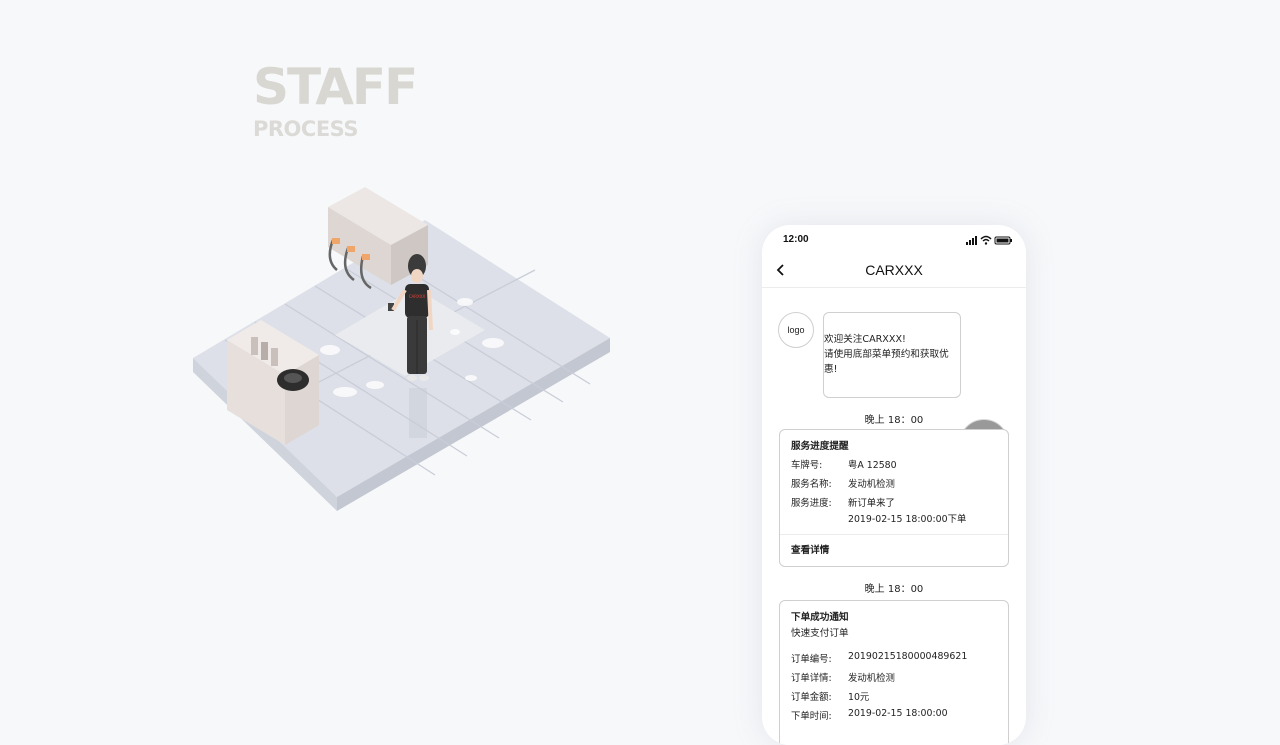 The image size is (1280, 745). Describe the element at coordinates (807, 465) in the screenshot. I see `row-key: 车牌号:` at that location.